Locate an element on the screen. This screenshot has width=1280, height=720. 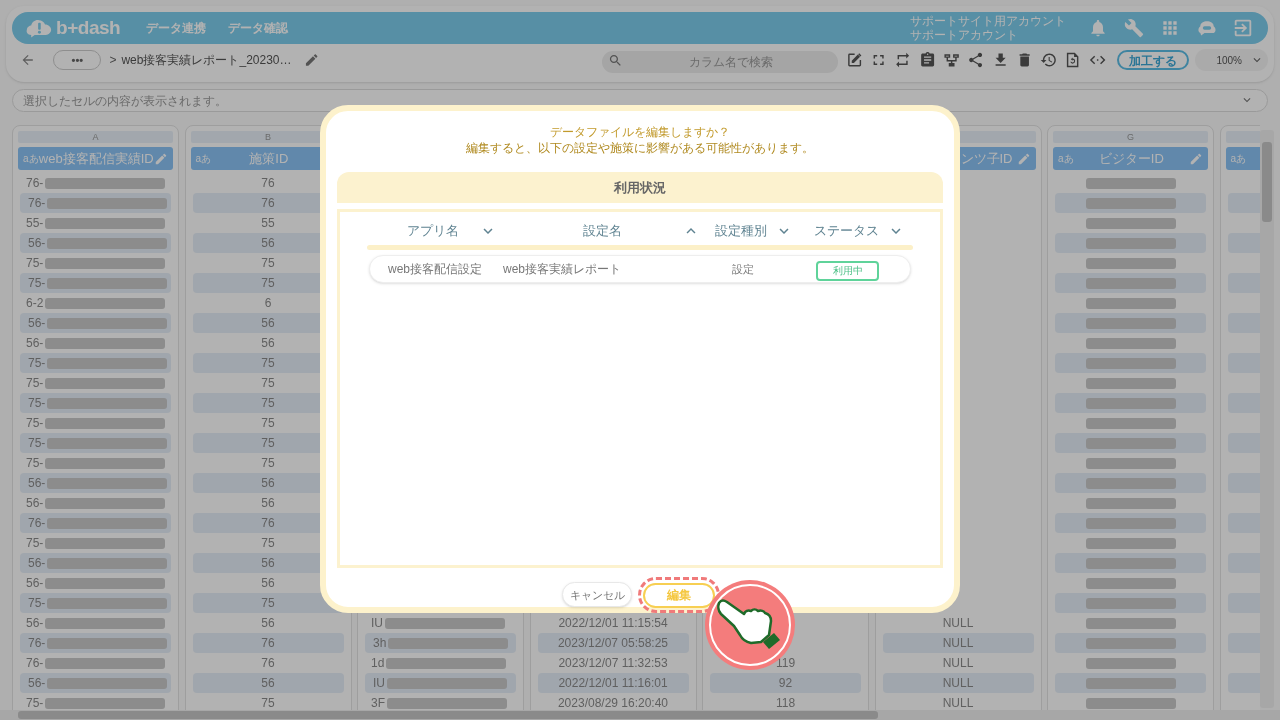
dialog-title: データファイルを編集しますか？ is located at coordinates (640, 132).